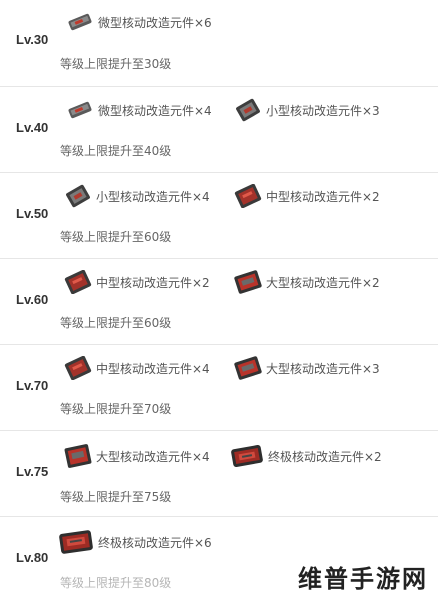  What do you see at coordinates (116, 409) in the screenshot?
I see `level-cap-text: 等级上限提升至70级` at bounding box center [116, 409].